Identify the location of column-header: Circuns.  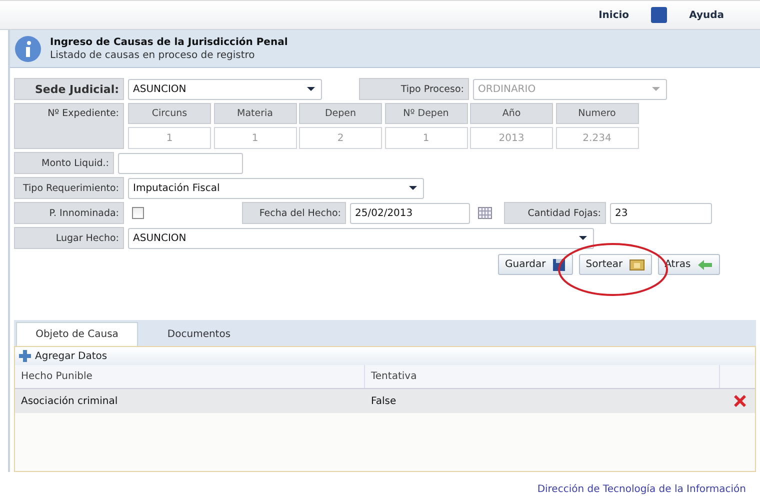
(169, 113).